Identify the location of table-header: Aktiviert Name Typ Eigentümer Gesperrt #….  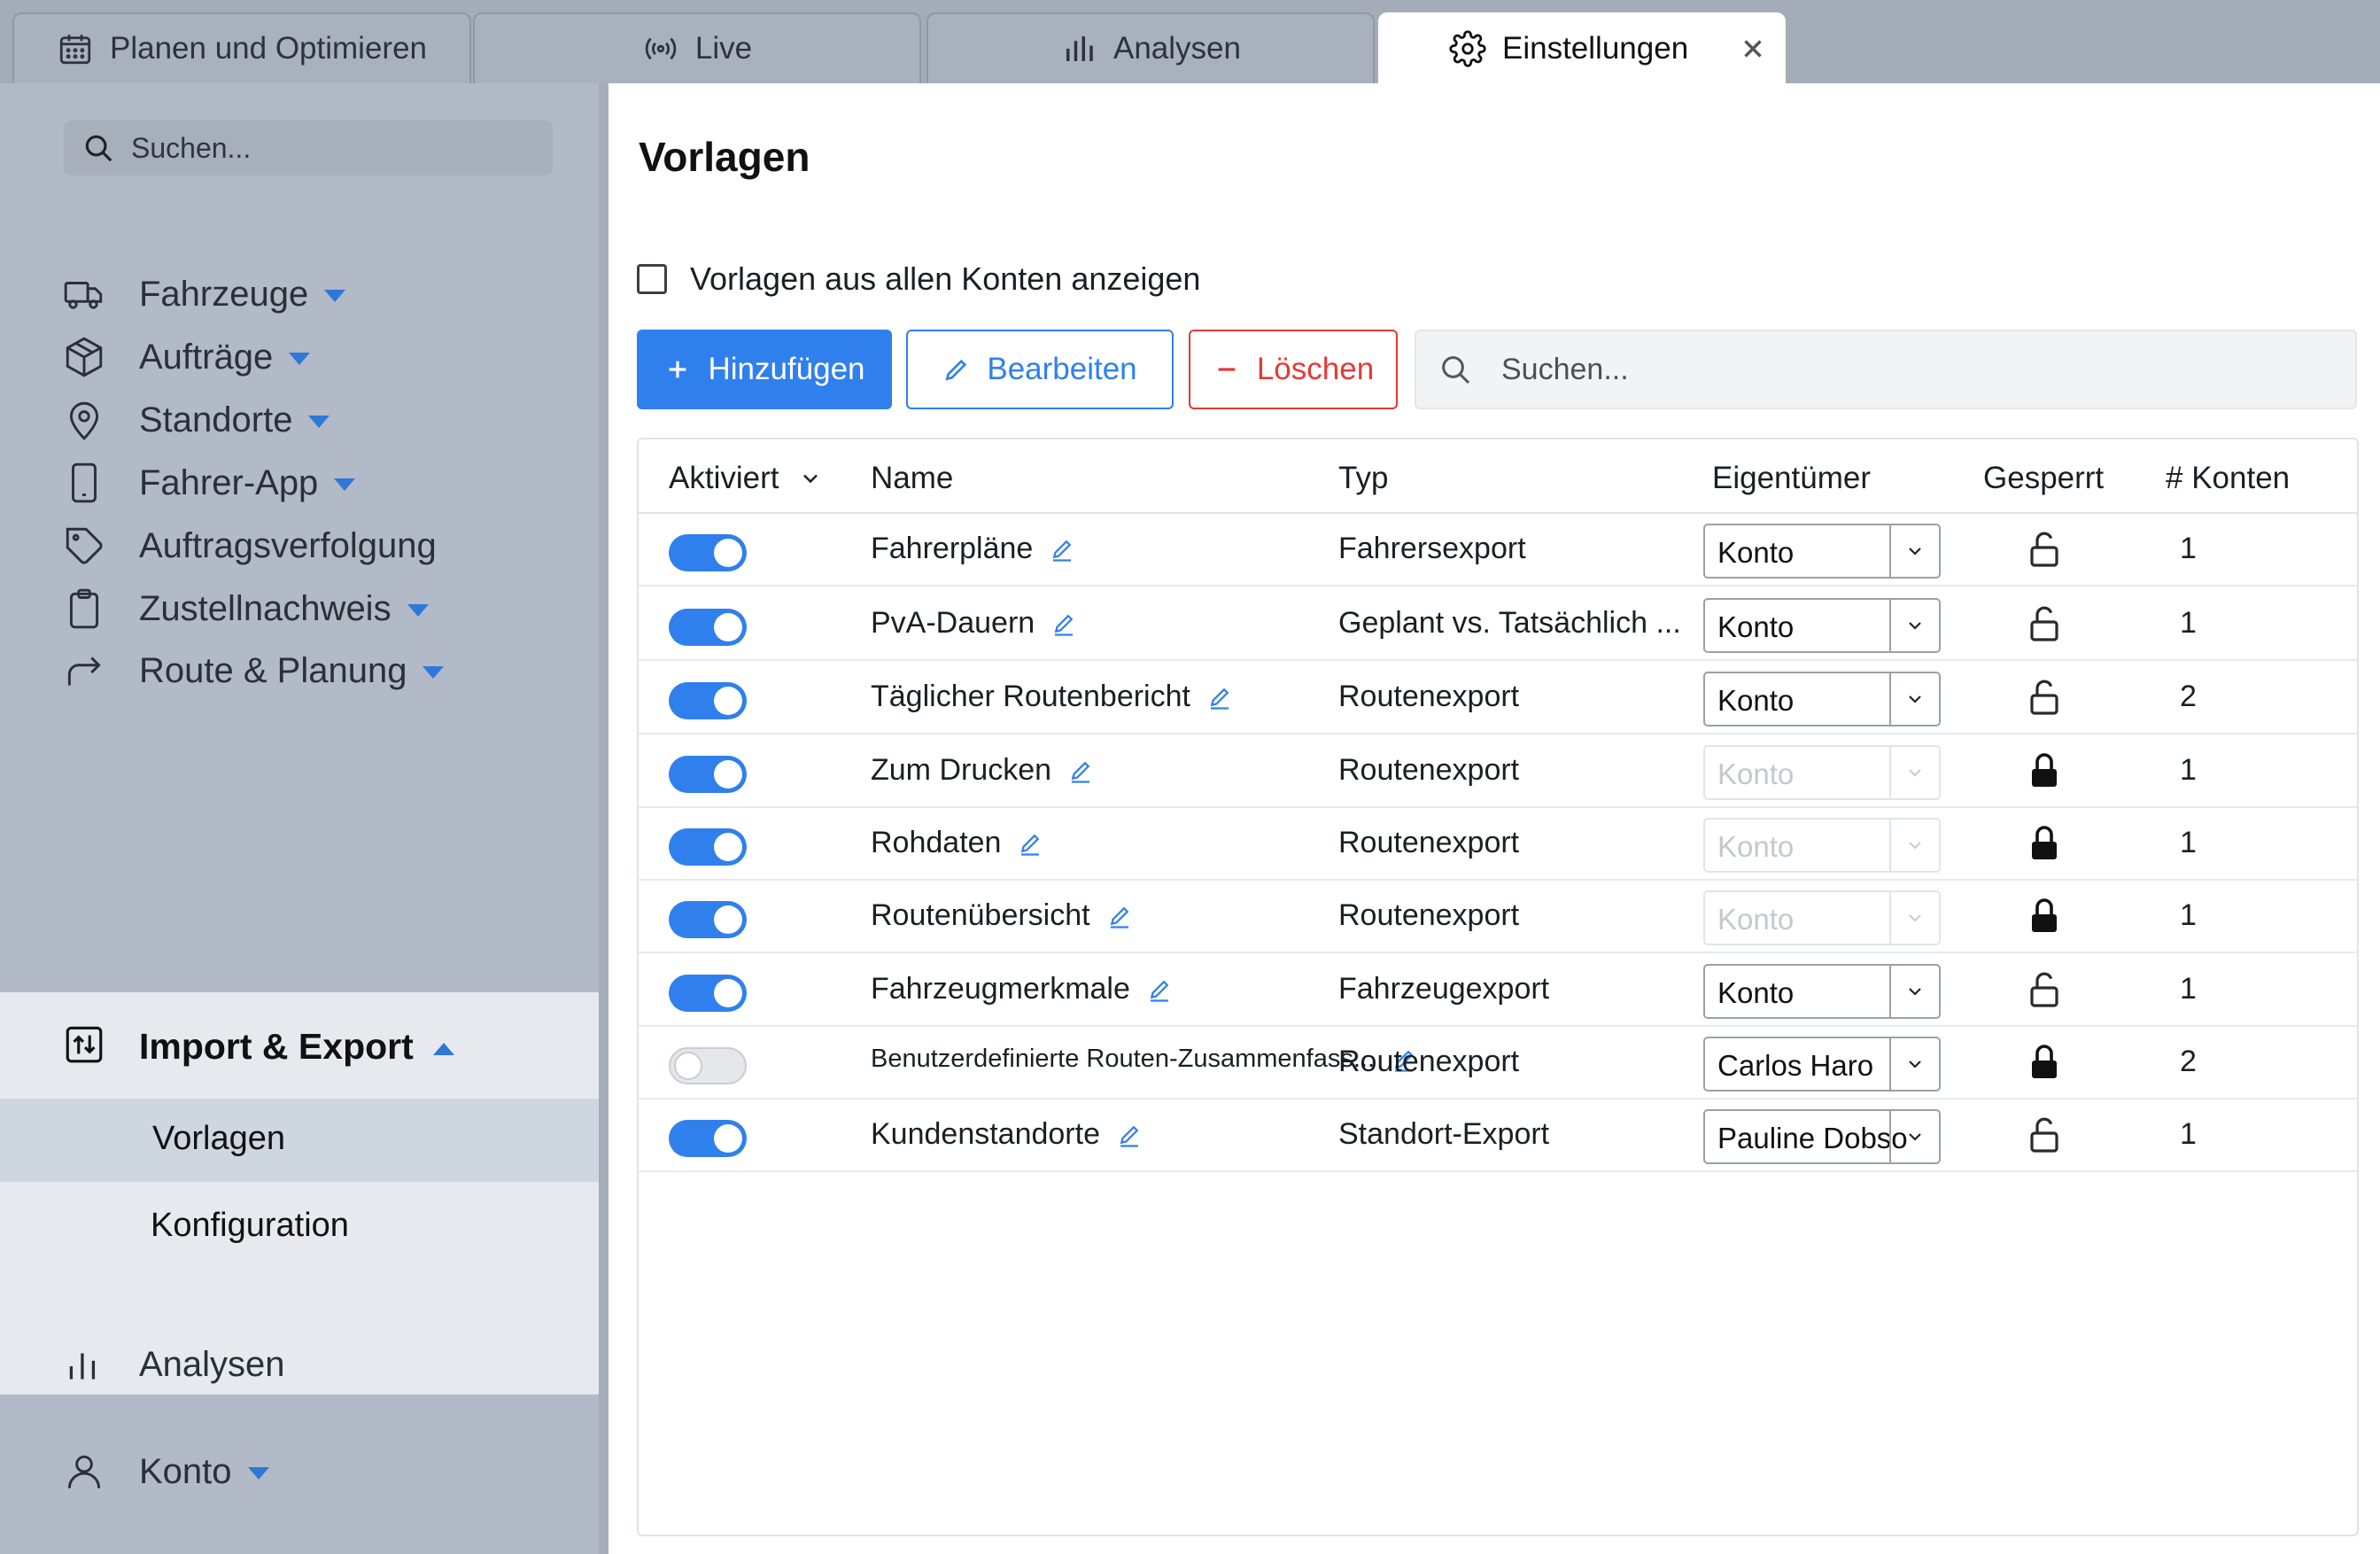
(1498, 476).